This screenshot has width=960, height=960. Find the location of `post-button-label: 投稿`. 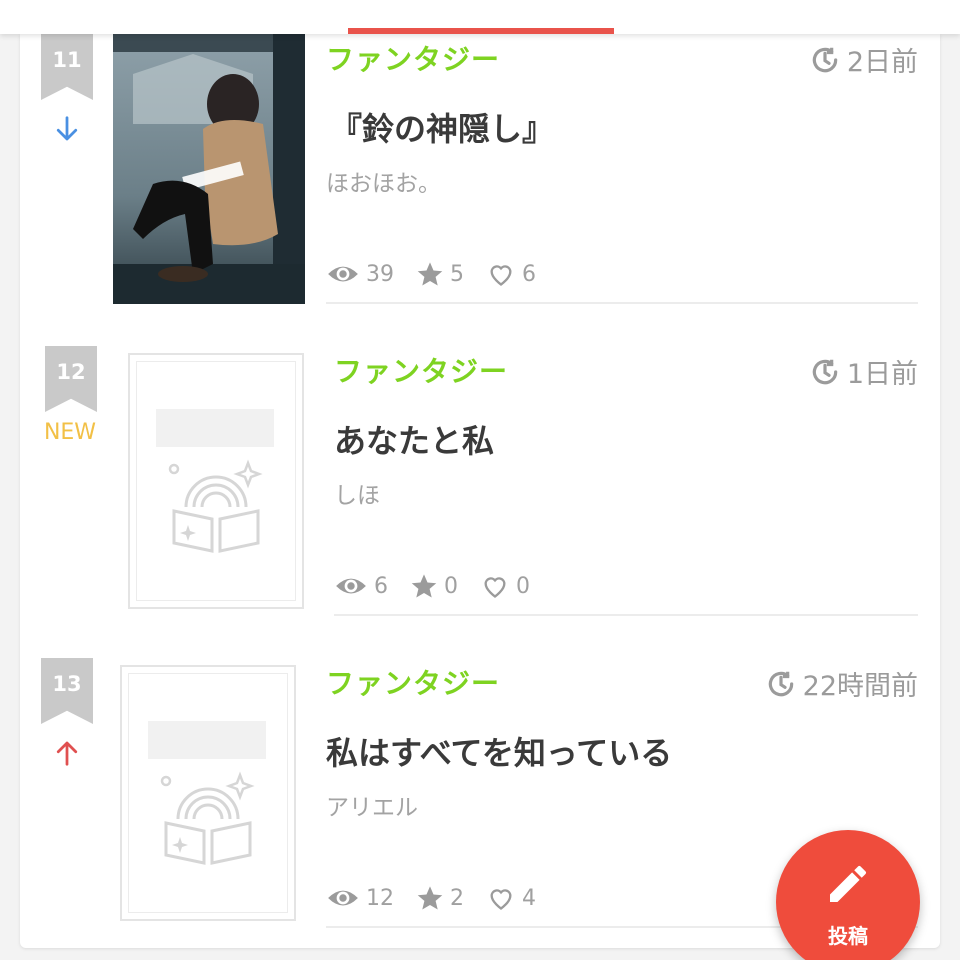

post-button-label: 投稿 is located at coordinates (848, 936).